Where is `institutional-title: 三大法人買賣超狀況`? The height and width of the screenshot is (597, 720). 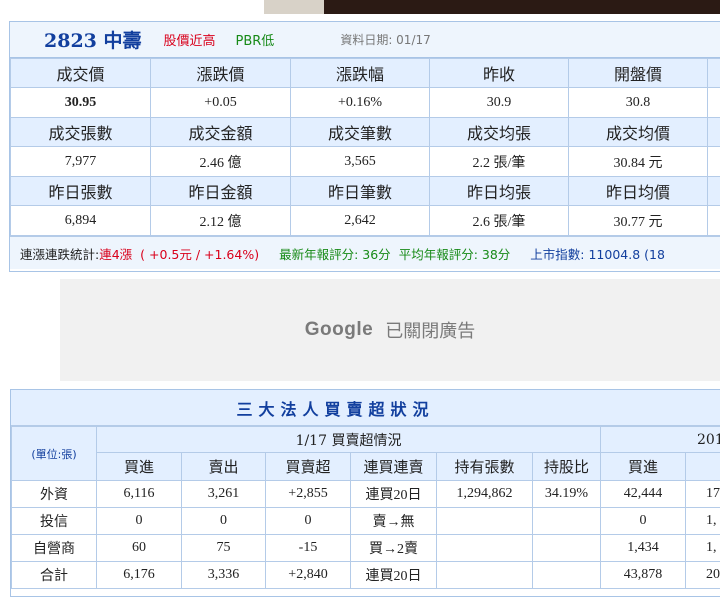
institutional-title: 三大法人買賣超狀況 is located at coordinates (335, 409).